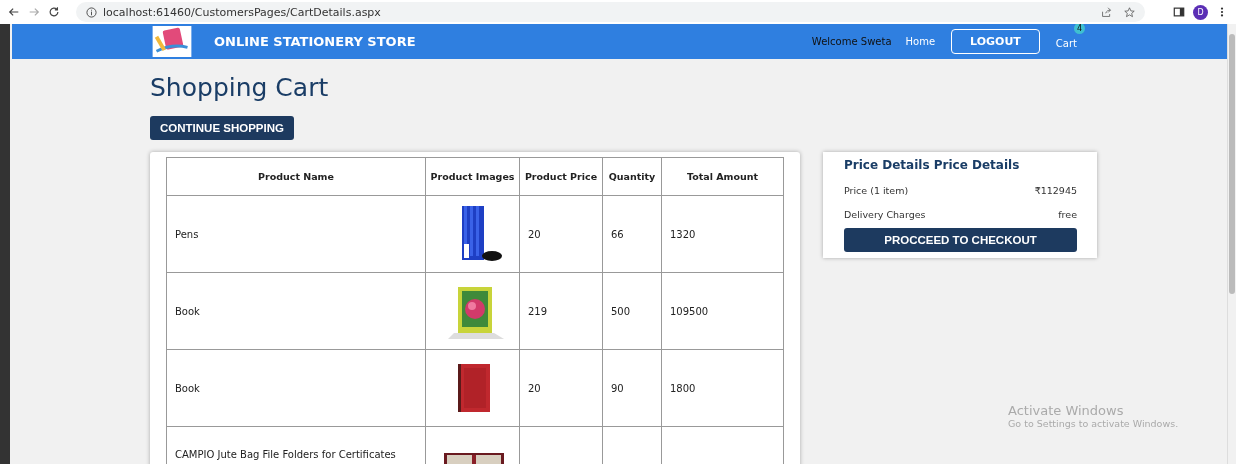  What do you see at coordinates (610, 12) in the screenshot?
I see `address-bar: localhost:61460/CustomersPages/CartDetails.aspx` at bounding box center [610, 12].